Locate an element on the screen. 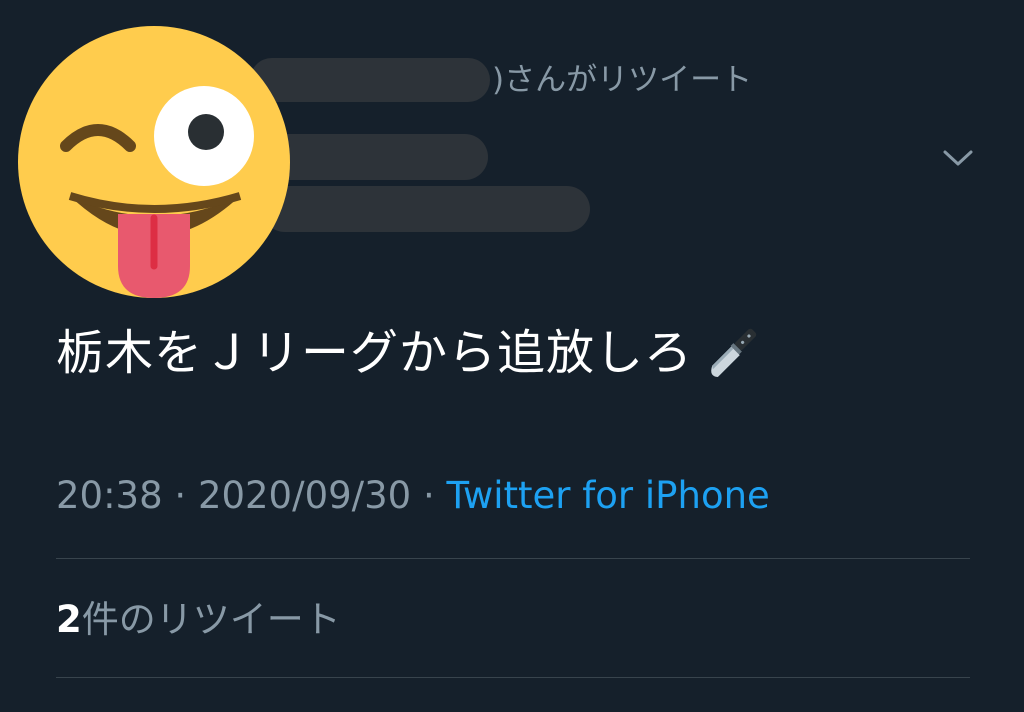 The height and width of the screenshot is (712, 1024). redacted-display-name is located at coordinates (375, 157).